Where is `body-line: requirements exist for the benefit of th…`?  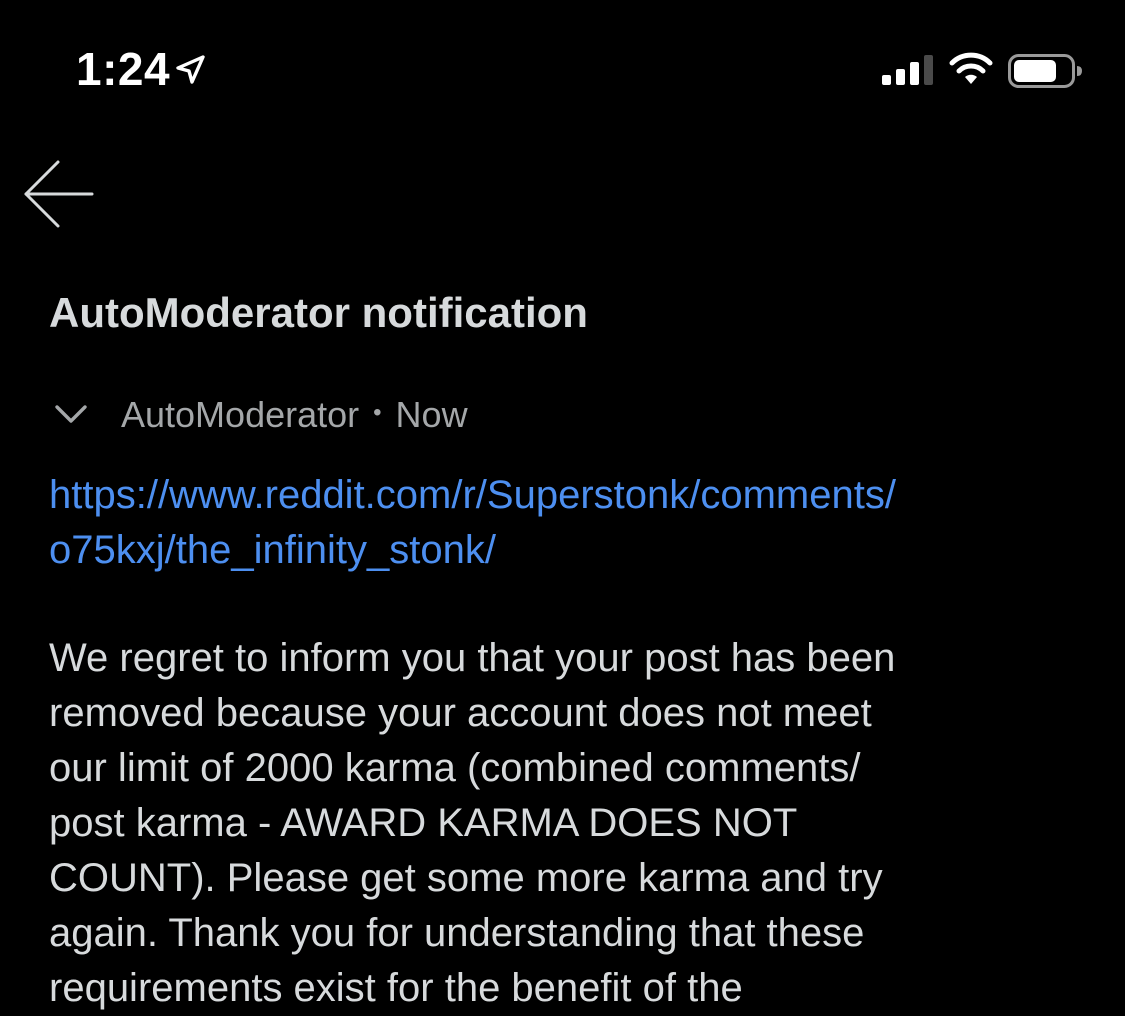 body-line: requirements exist for the benefit of th… is located at coordinates (396, 988).